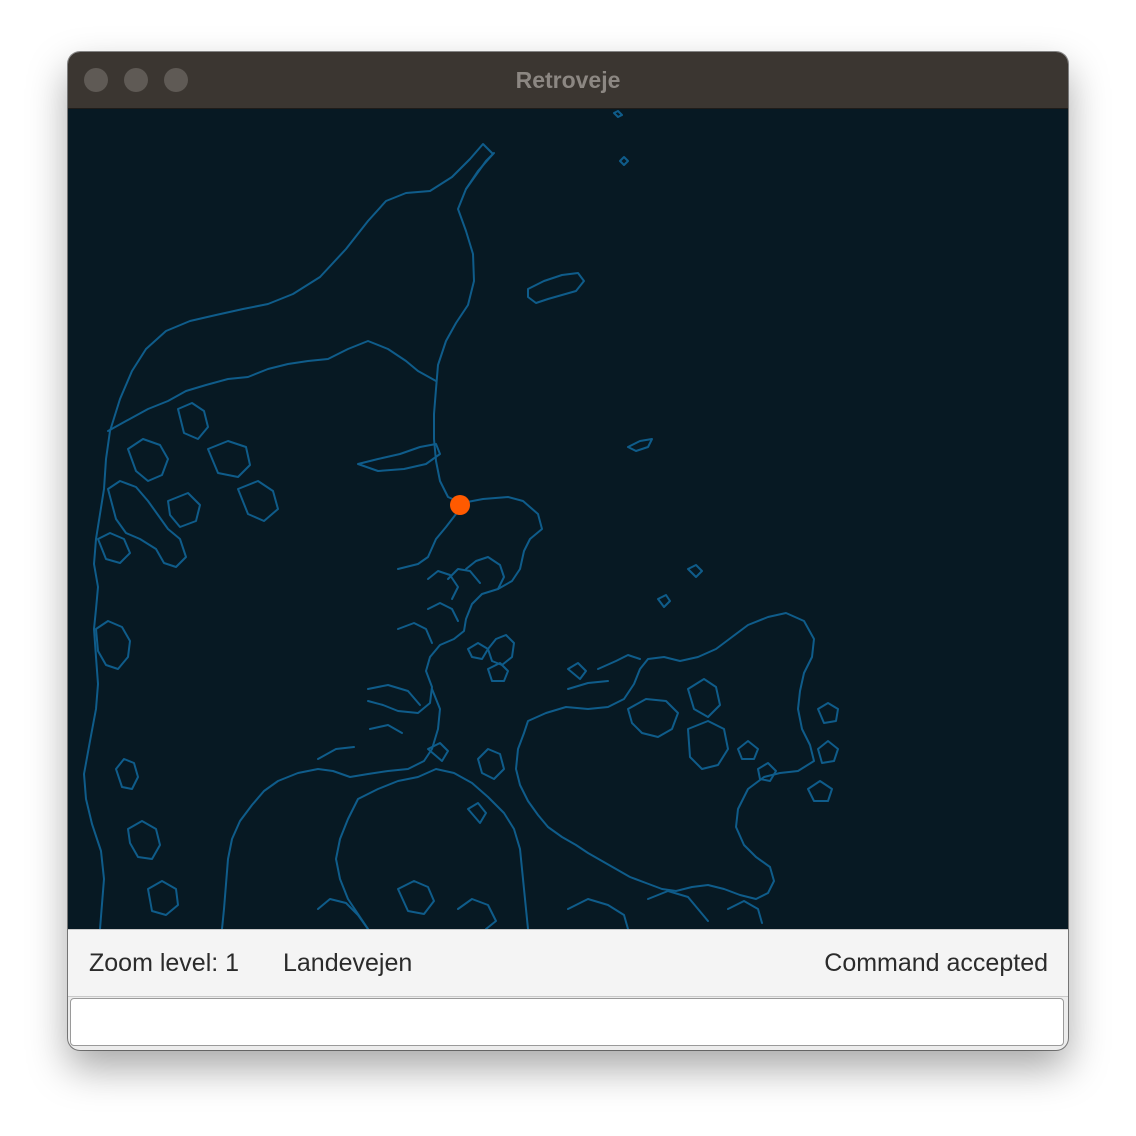 This screenshot has height=1136, width=1136. I want to click on coastline-limfjord-islands, so click(203, 465).